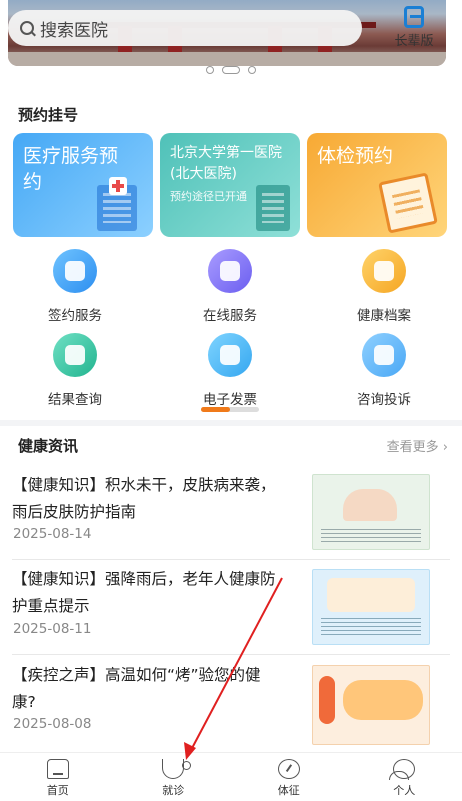 The height and width of the screenshot is (801, 462). I want to click on news-item: 【健康知识】积水未干，皮肤病来袭，雨后皮肤防护指南 2025-08-14, so click(231, 516).